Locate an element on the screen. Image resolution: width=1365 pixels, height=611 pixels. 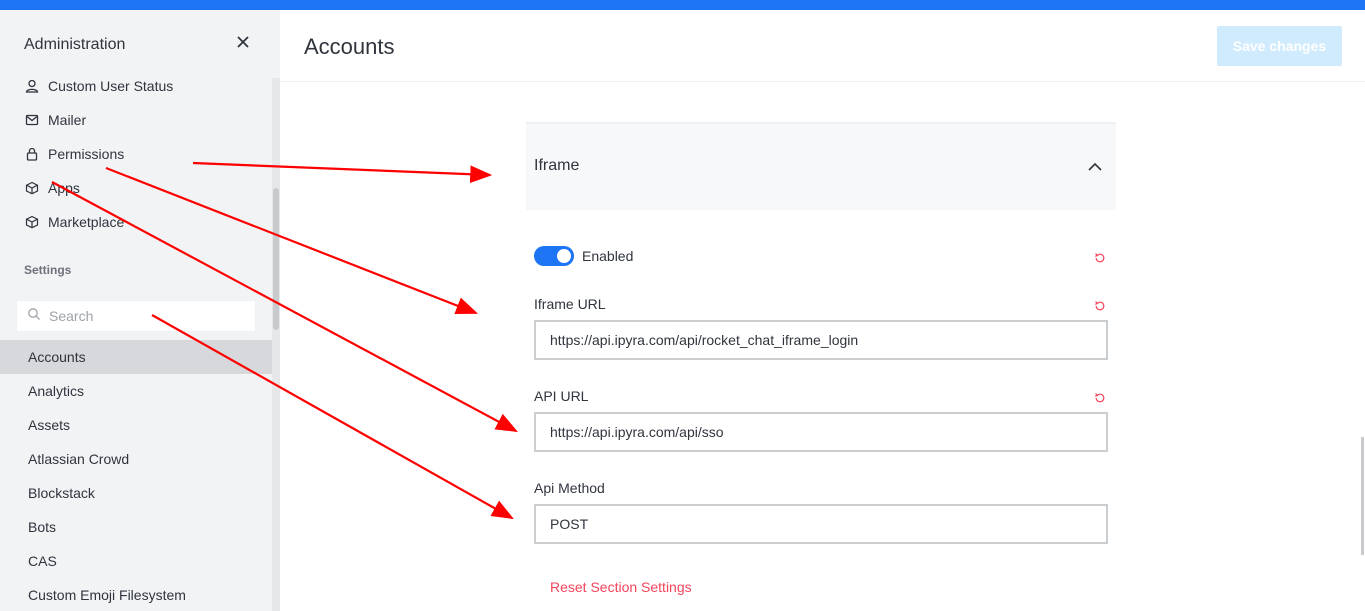
toggle-knob is located at coordinates (564, 256).